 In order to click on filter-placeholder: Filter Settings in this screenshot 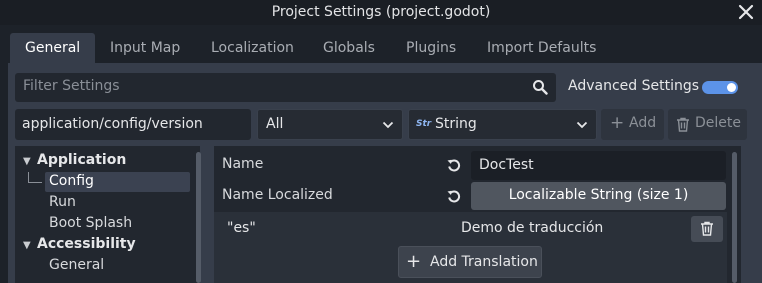, I will do `click(71, 86)`.